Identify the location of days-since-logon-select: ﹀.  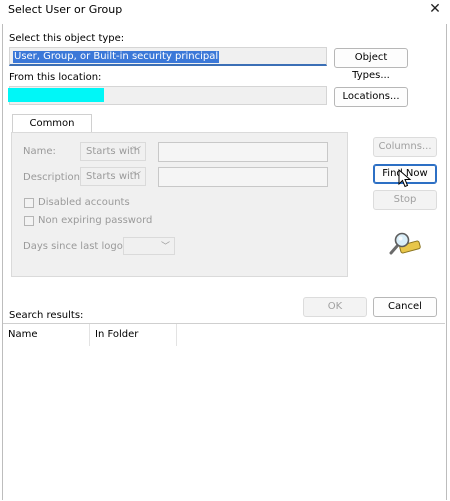
(149, 246).